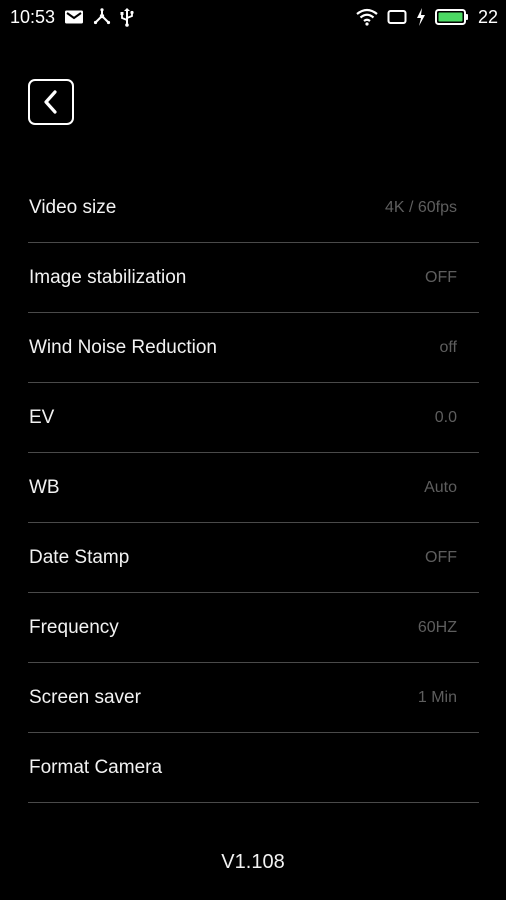 Image resolution: width=506 pixels, height=900 pixels. I want to click on setting-label: WB, so click(44, 487).